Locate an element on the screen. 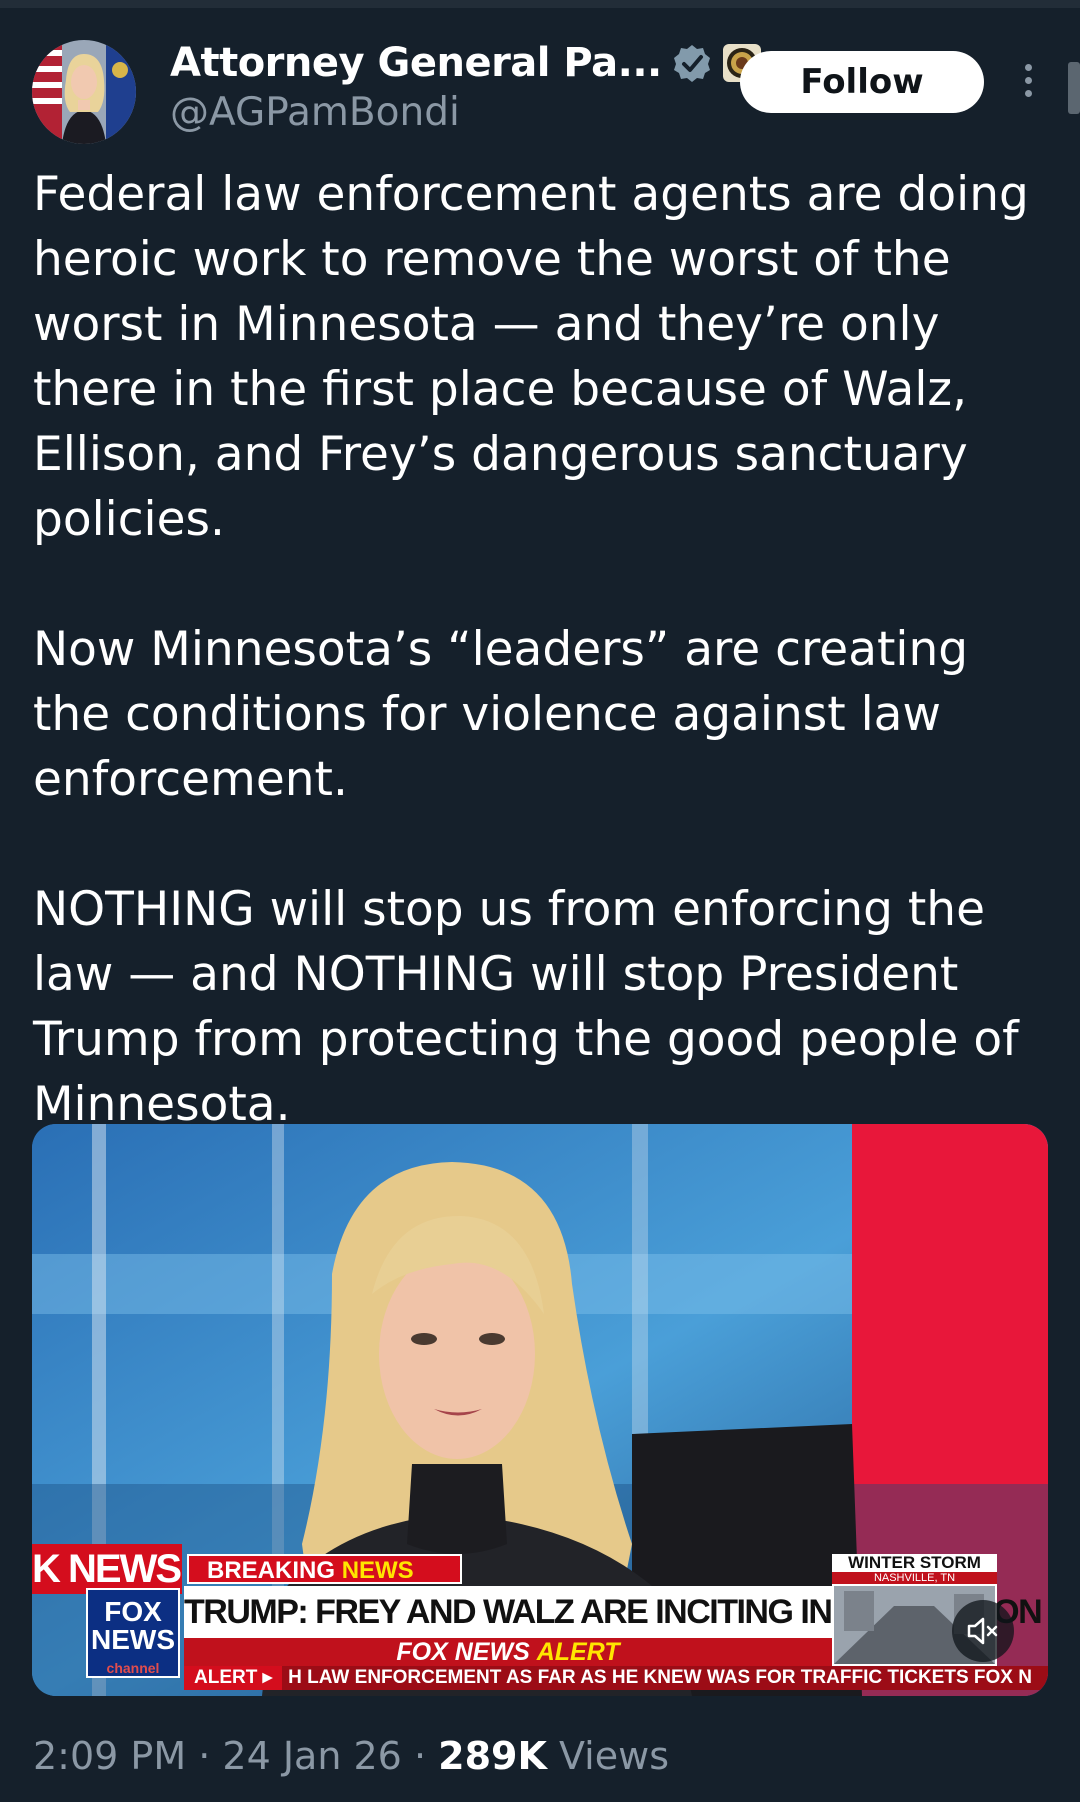 The image size is (1080, 1802). verified-badge-icon is located at coordinates (692, 63).